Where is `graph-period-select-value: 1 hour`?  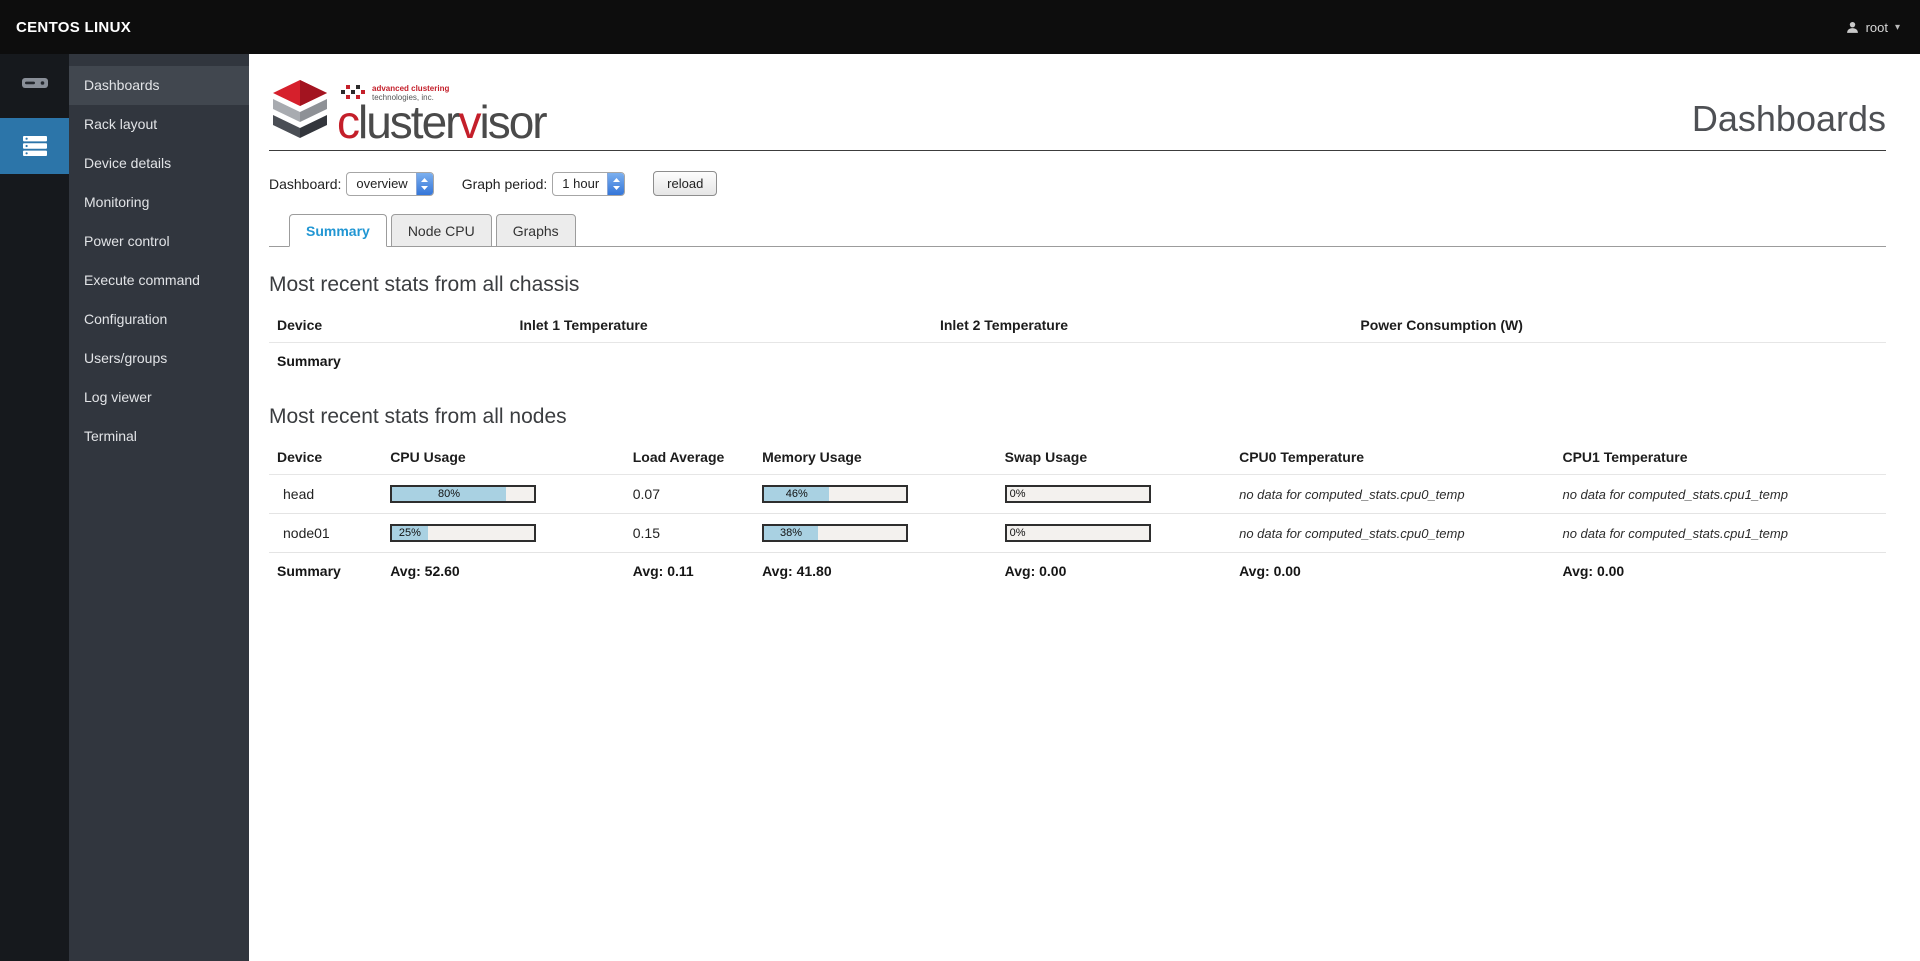
graph-period-select-value: 1 hour is located at coordinates (581, 183).